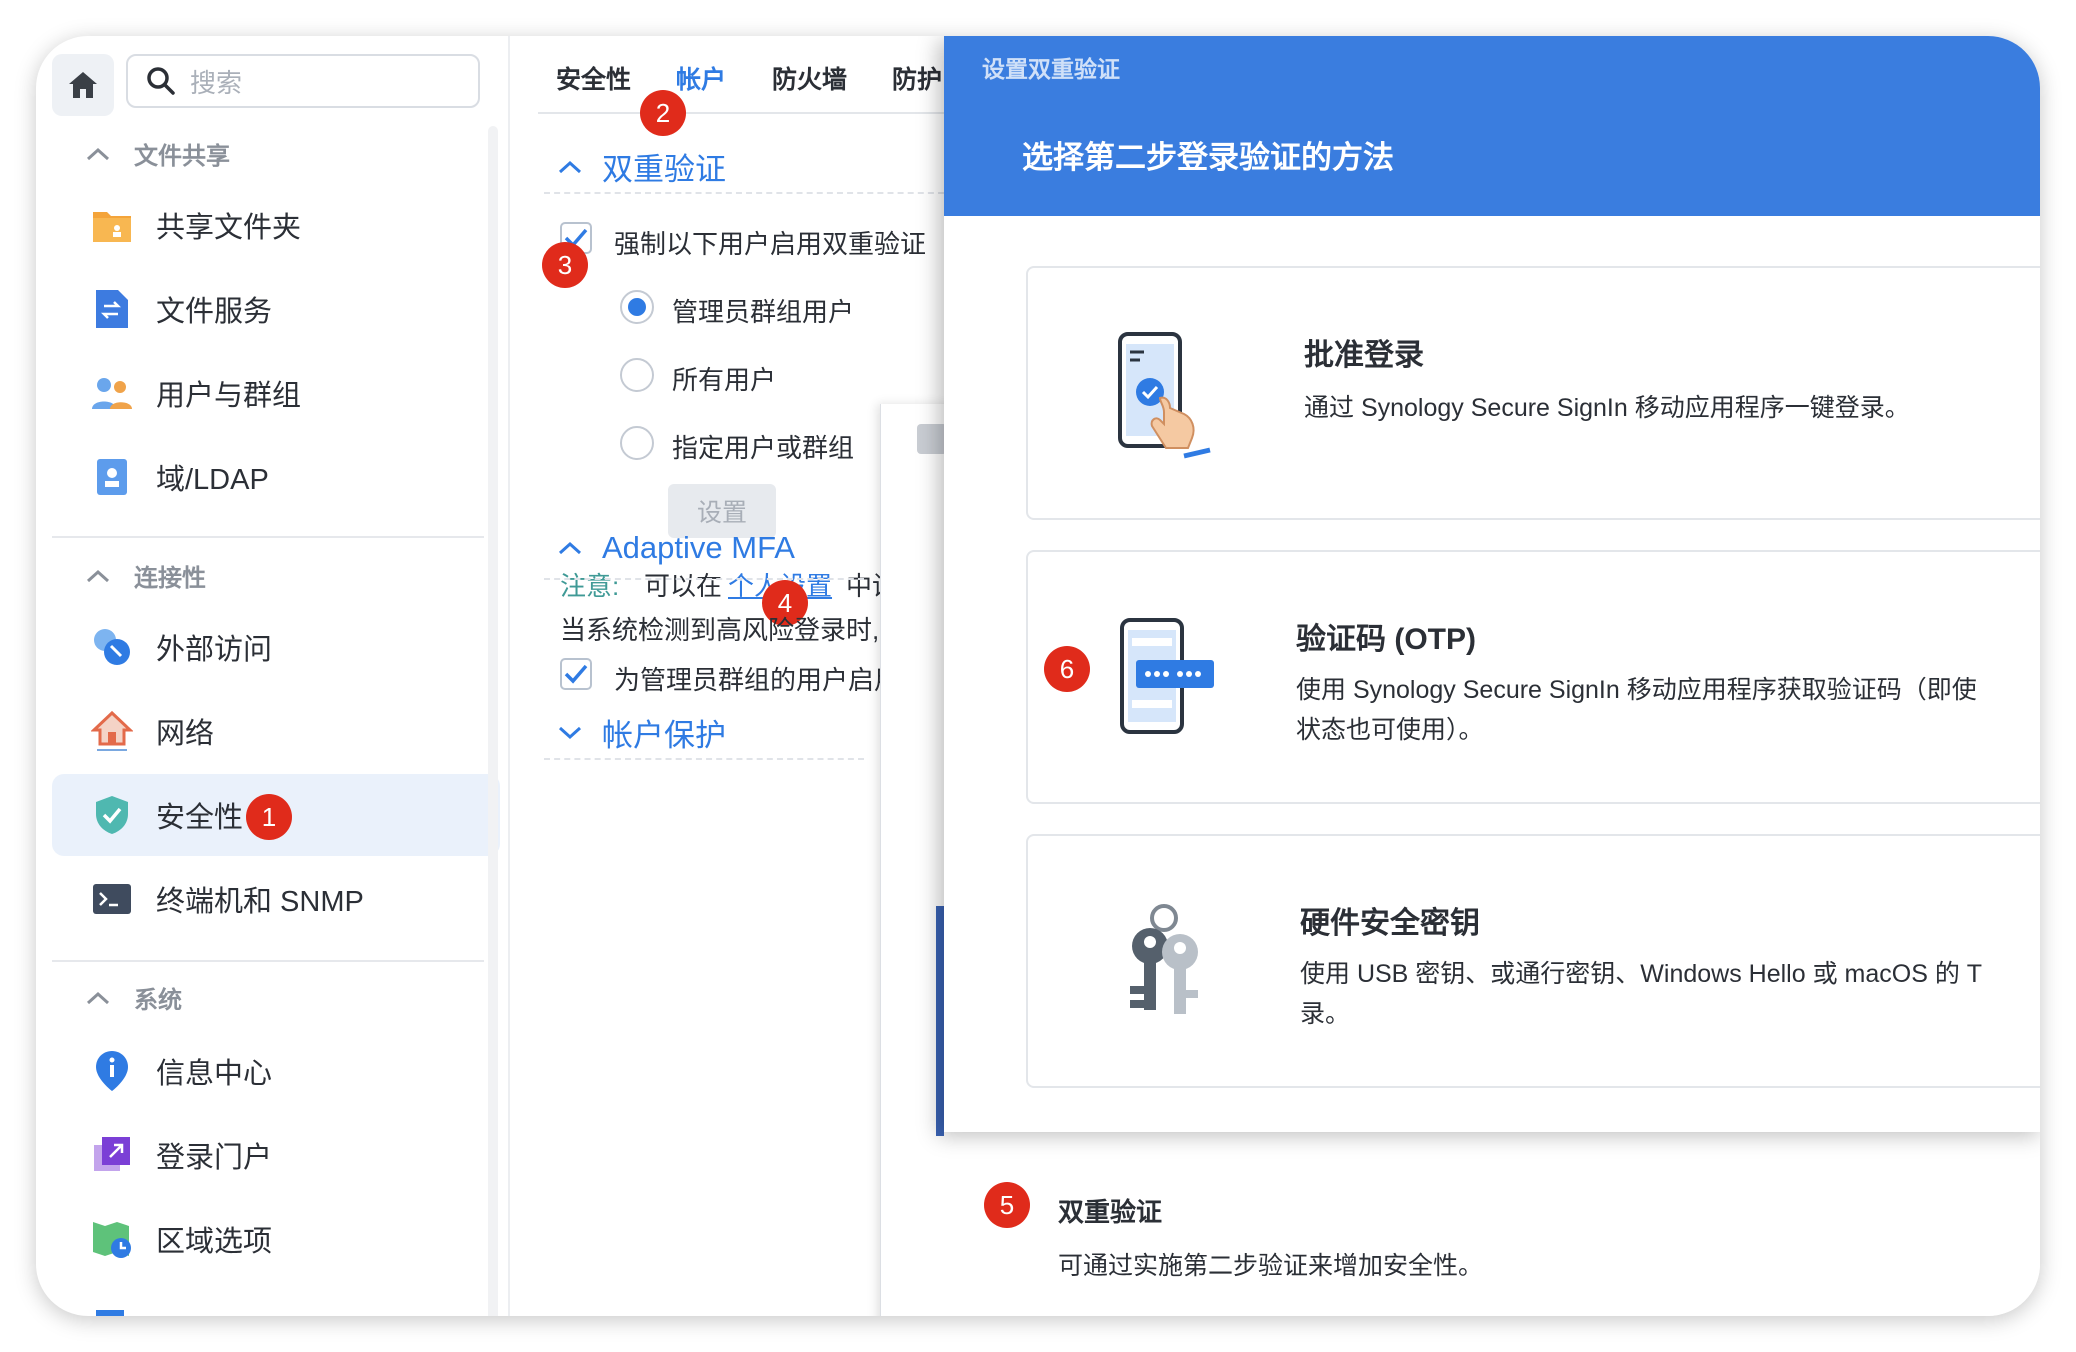  What do you see at coordinates (260, 902) in the screenshot?
I see `sidebar-item-label: 终端机和 SNMP` at bounding box center [260, 902].